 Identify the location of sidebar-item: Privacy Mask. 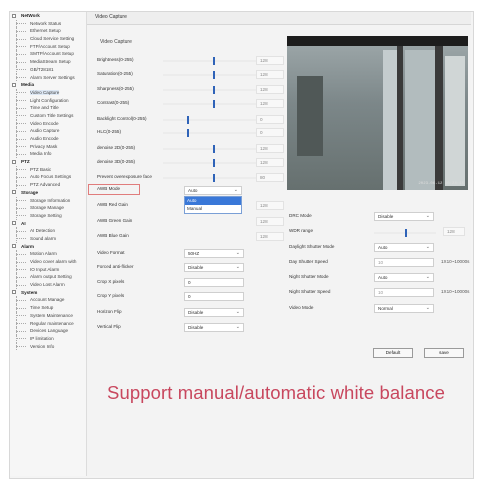
(48, 146).